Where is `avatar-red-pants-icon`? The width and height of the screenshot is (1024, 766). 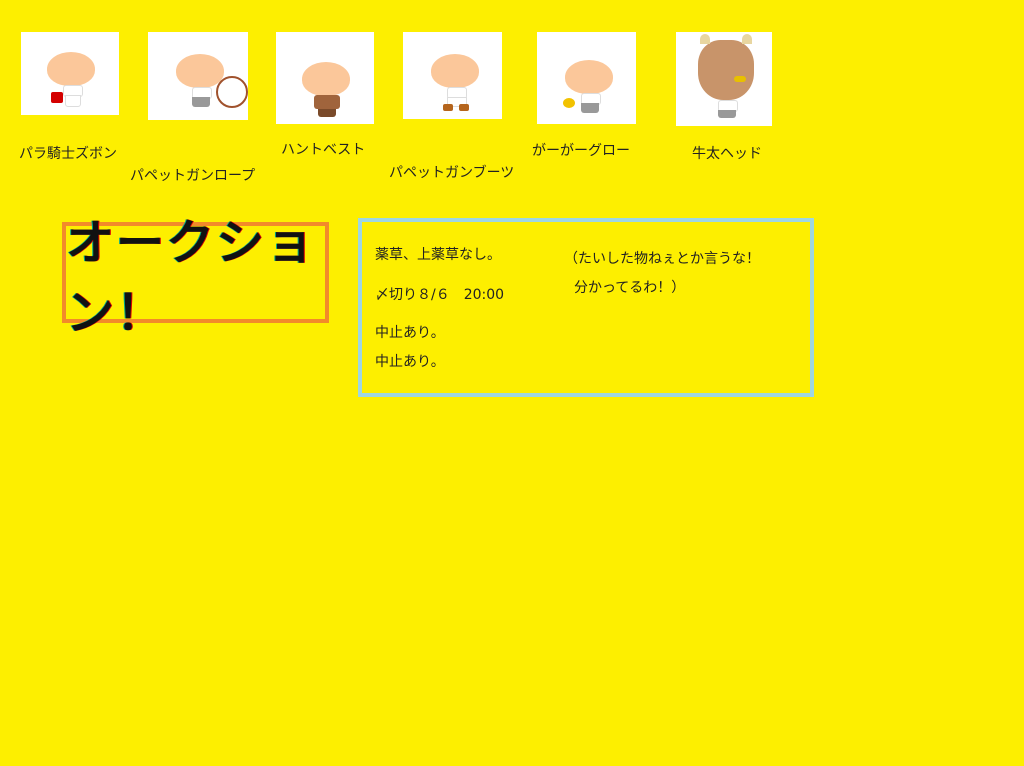
avatar-red-pants-icon is located at coordinates (72, 81).